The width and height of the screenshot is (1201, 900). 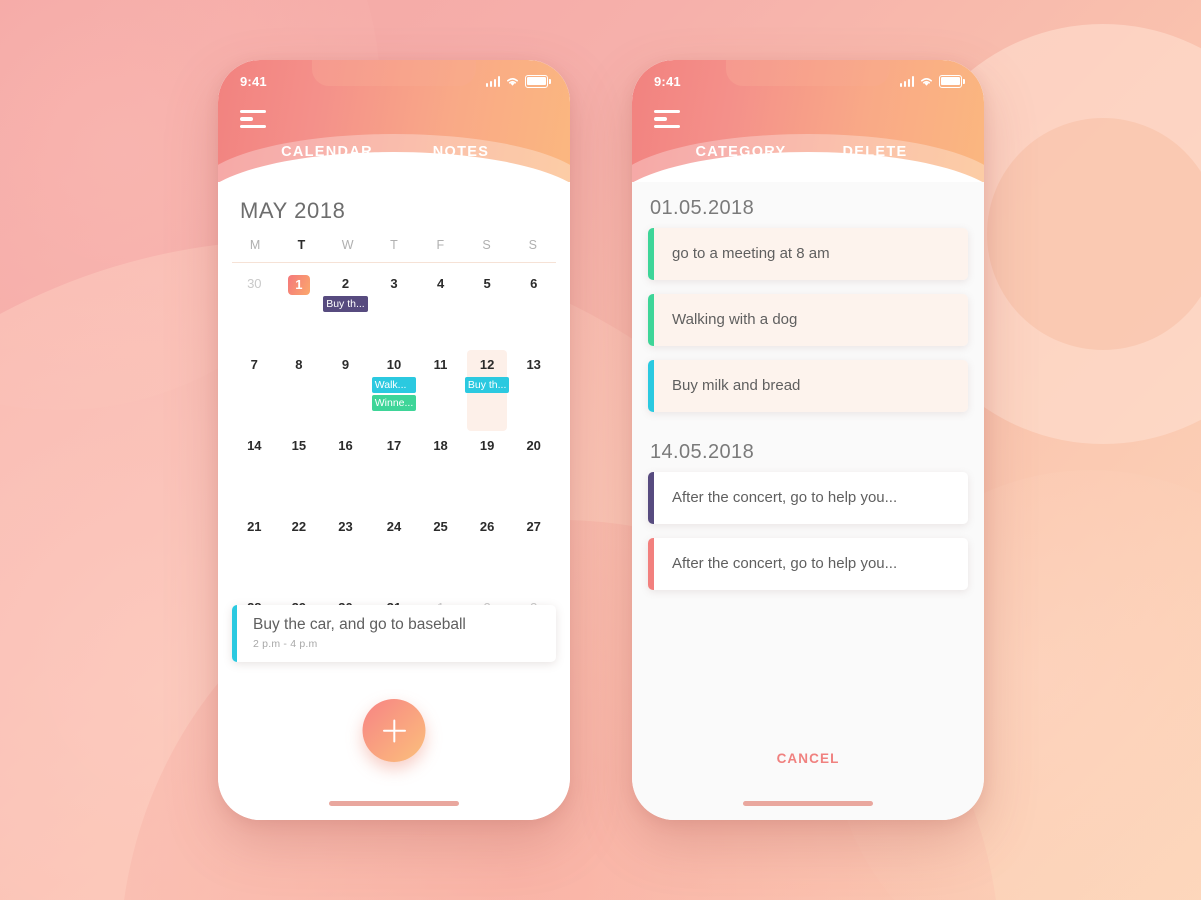 What do you see at coordinates (345, 390) in the screenshot?
I see `calendar-day-cell: 9` at bounding box center [345, 390].